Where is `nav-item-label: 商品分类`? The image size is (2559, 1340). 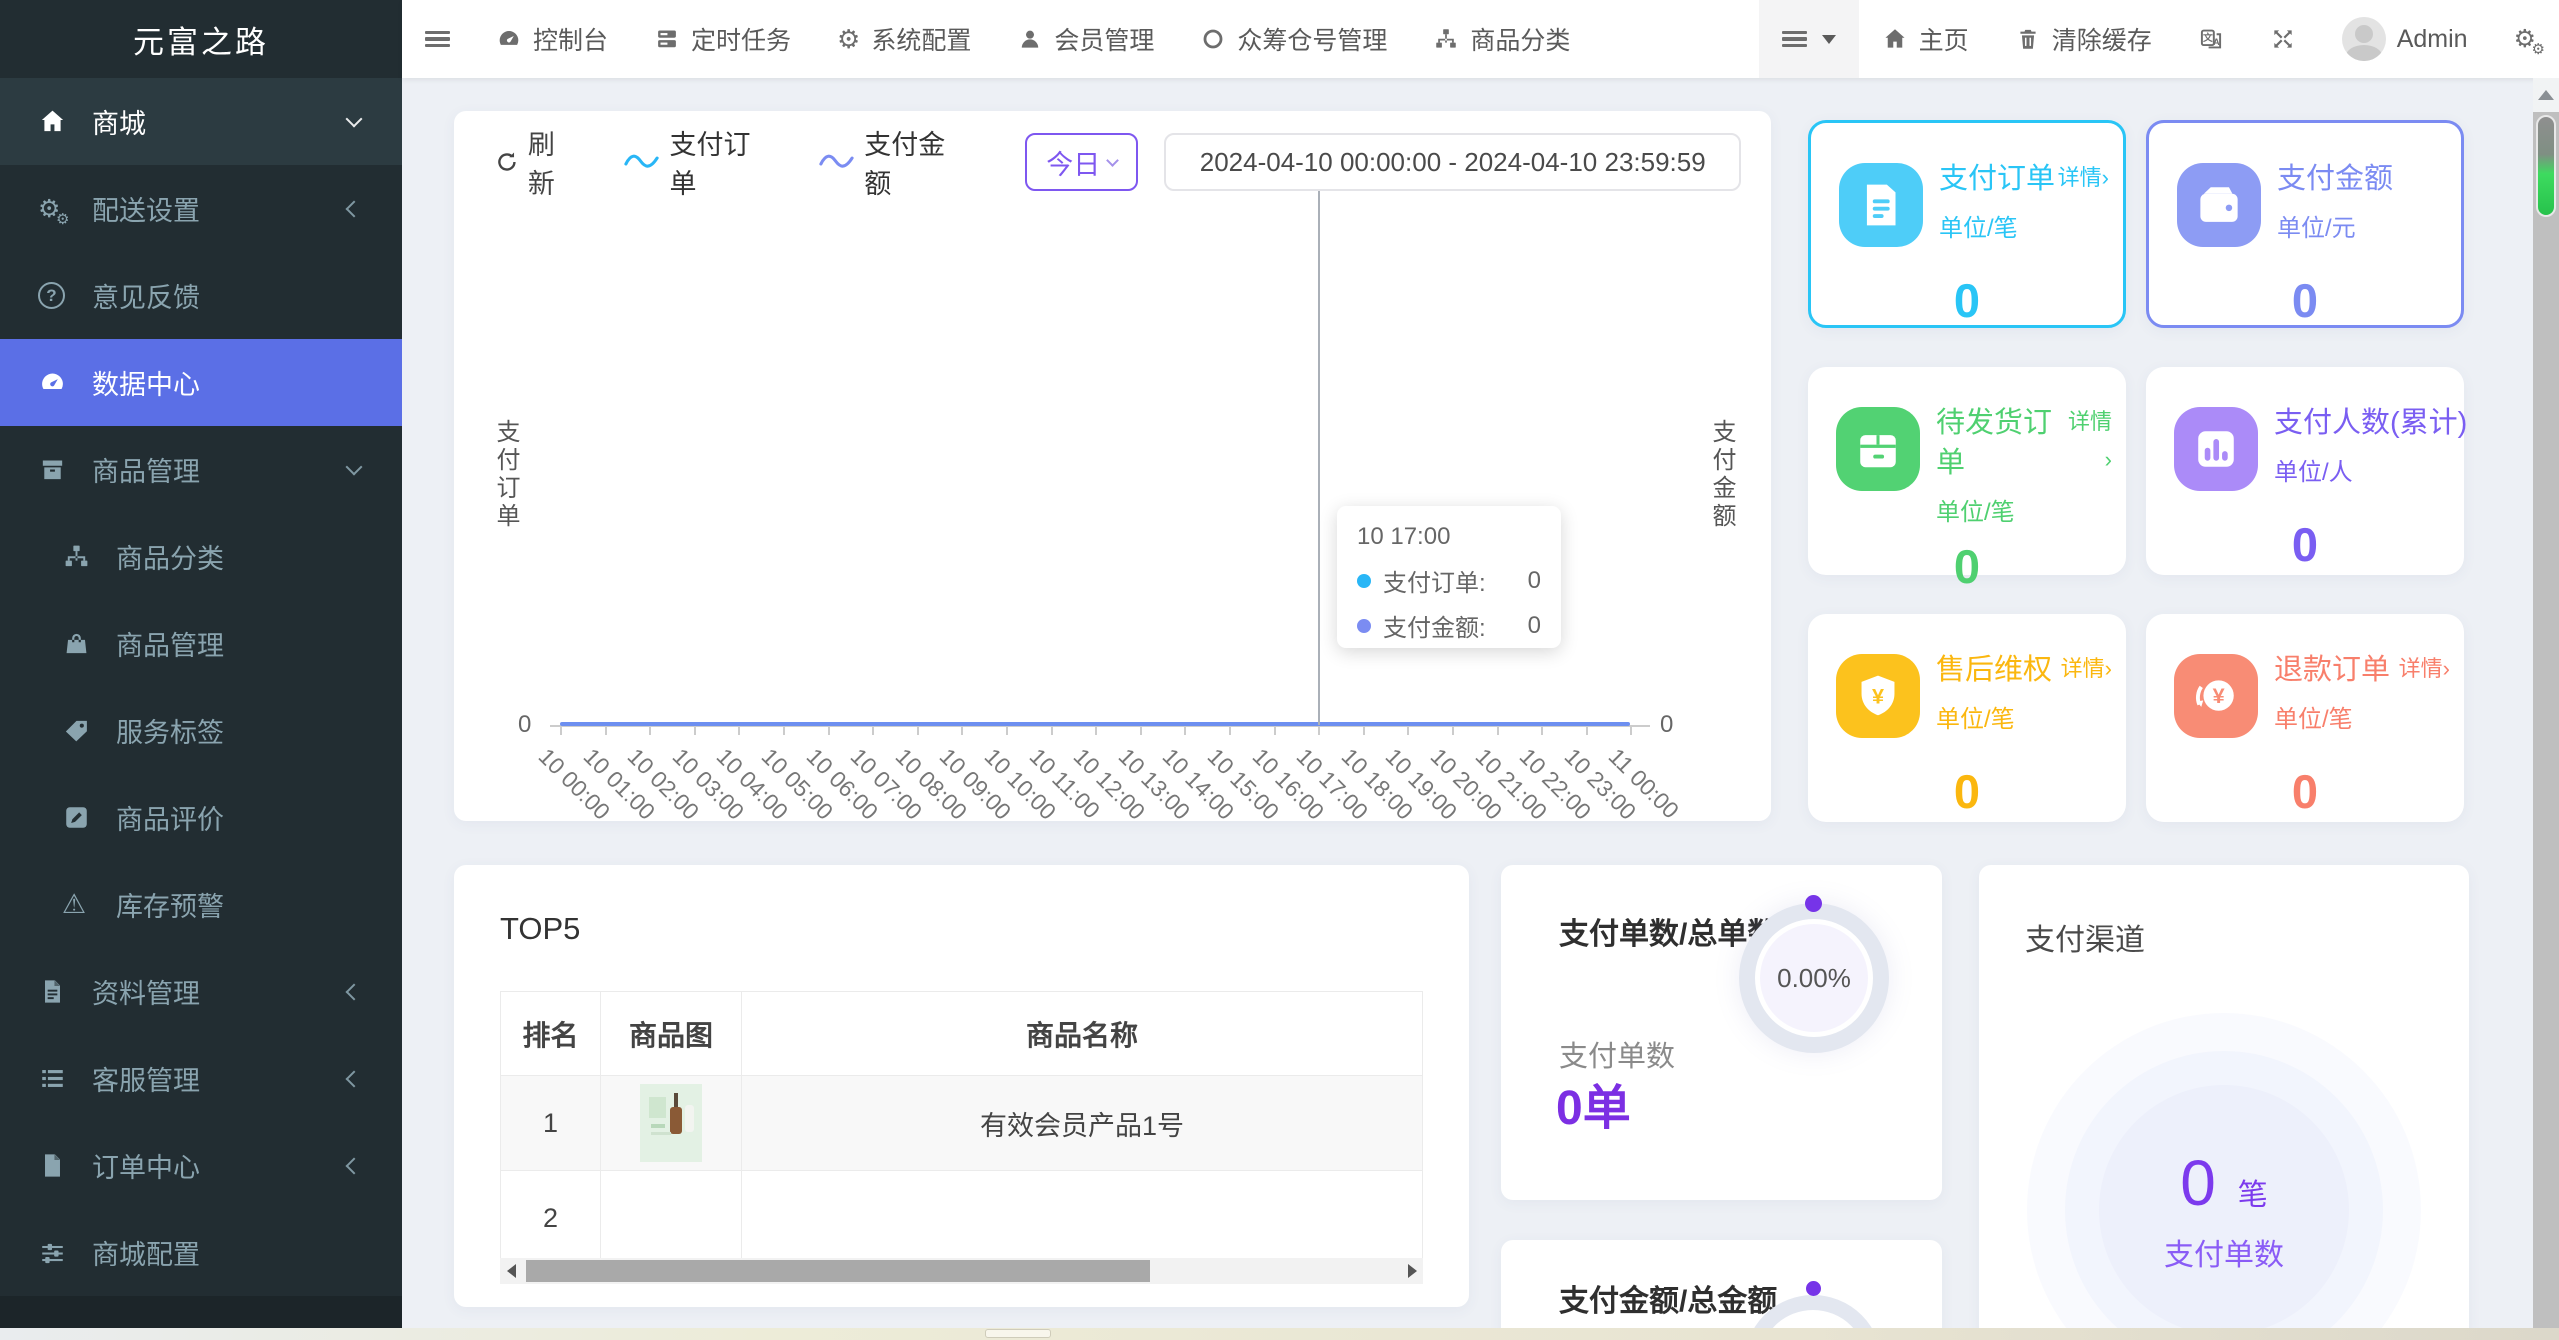
nav-item-label: 商品分类 is located at coordinates (1520, 41).